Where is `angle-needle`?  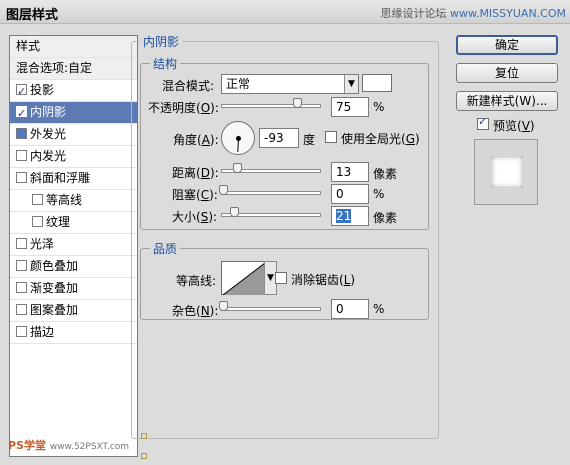
angle-needle is located at coordinates (238, 145).